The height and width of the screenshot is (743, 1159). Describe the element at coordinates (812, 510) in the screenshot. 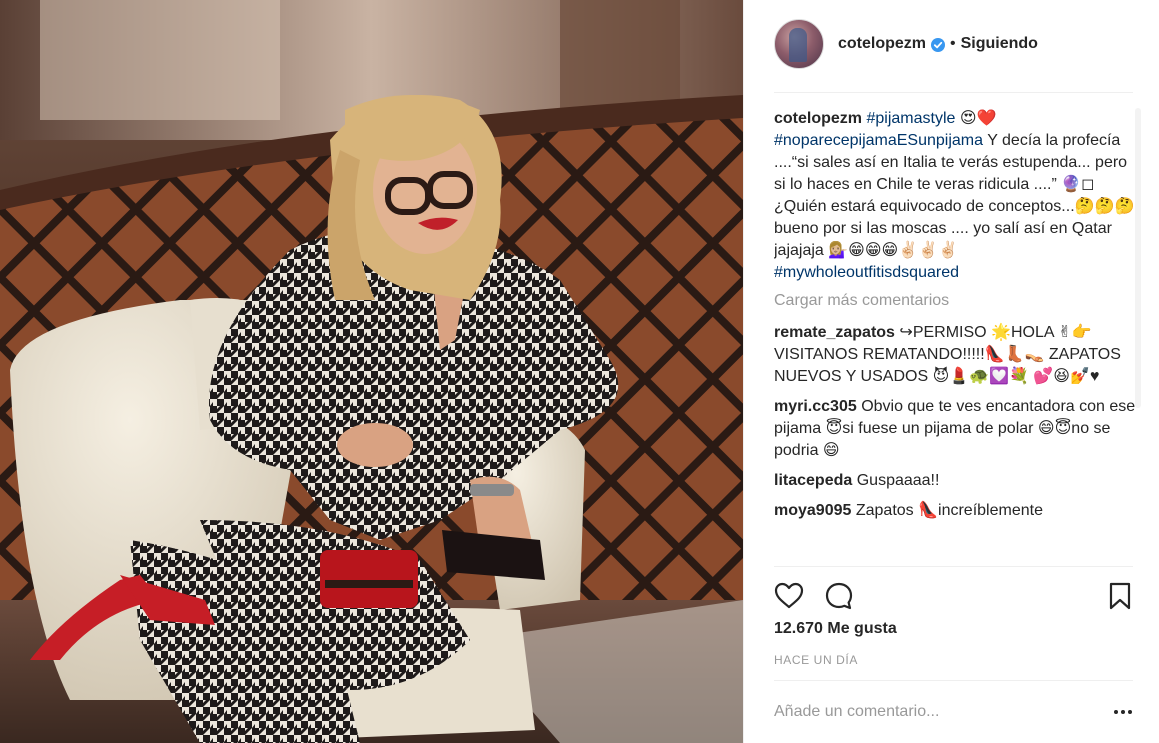

I see `comment-username: moya9095` at that location.